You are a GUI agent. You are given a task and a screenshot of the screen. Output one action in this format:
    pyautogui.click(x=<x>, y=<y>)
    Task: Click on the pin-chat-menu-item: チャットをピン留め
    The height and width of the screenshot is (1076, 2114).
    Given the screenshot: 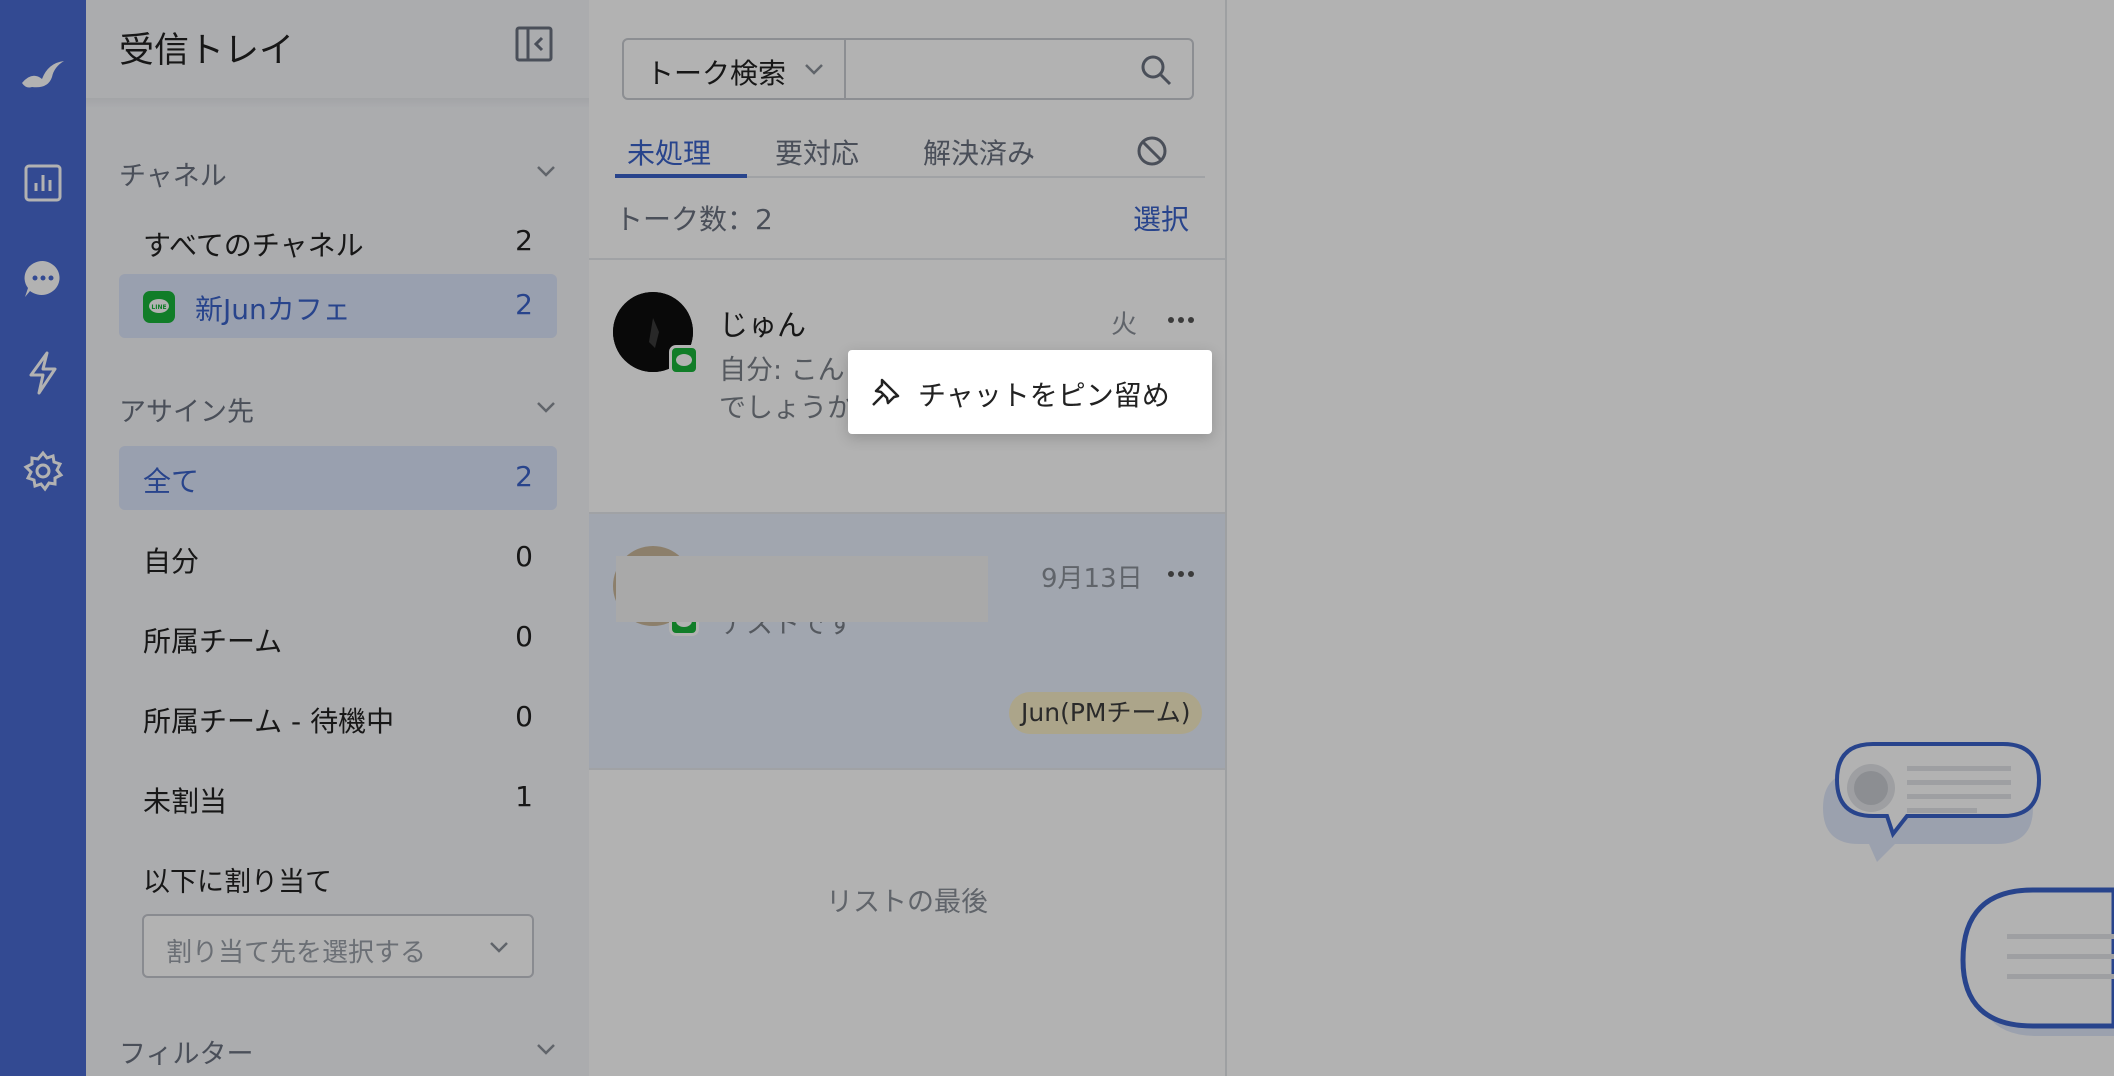 What is the action you would take?
    pyautogui.click(x=1044, y=394)
    